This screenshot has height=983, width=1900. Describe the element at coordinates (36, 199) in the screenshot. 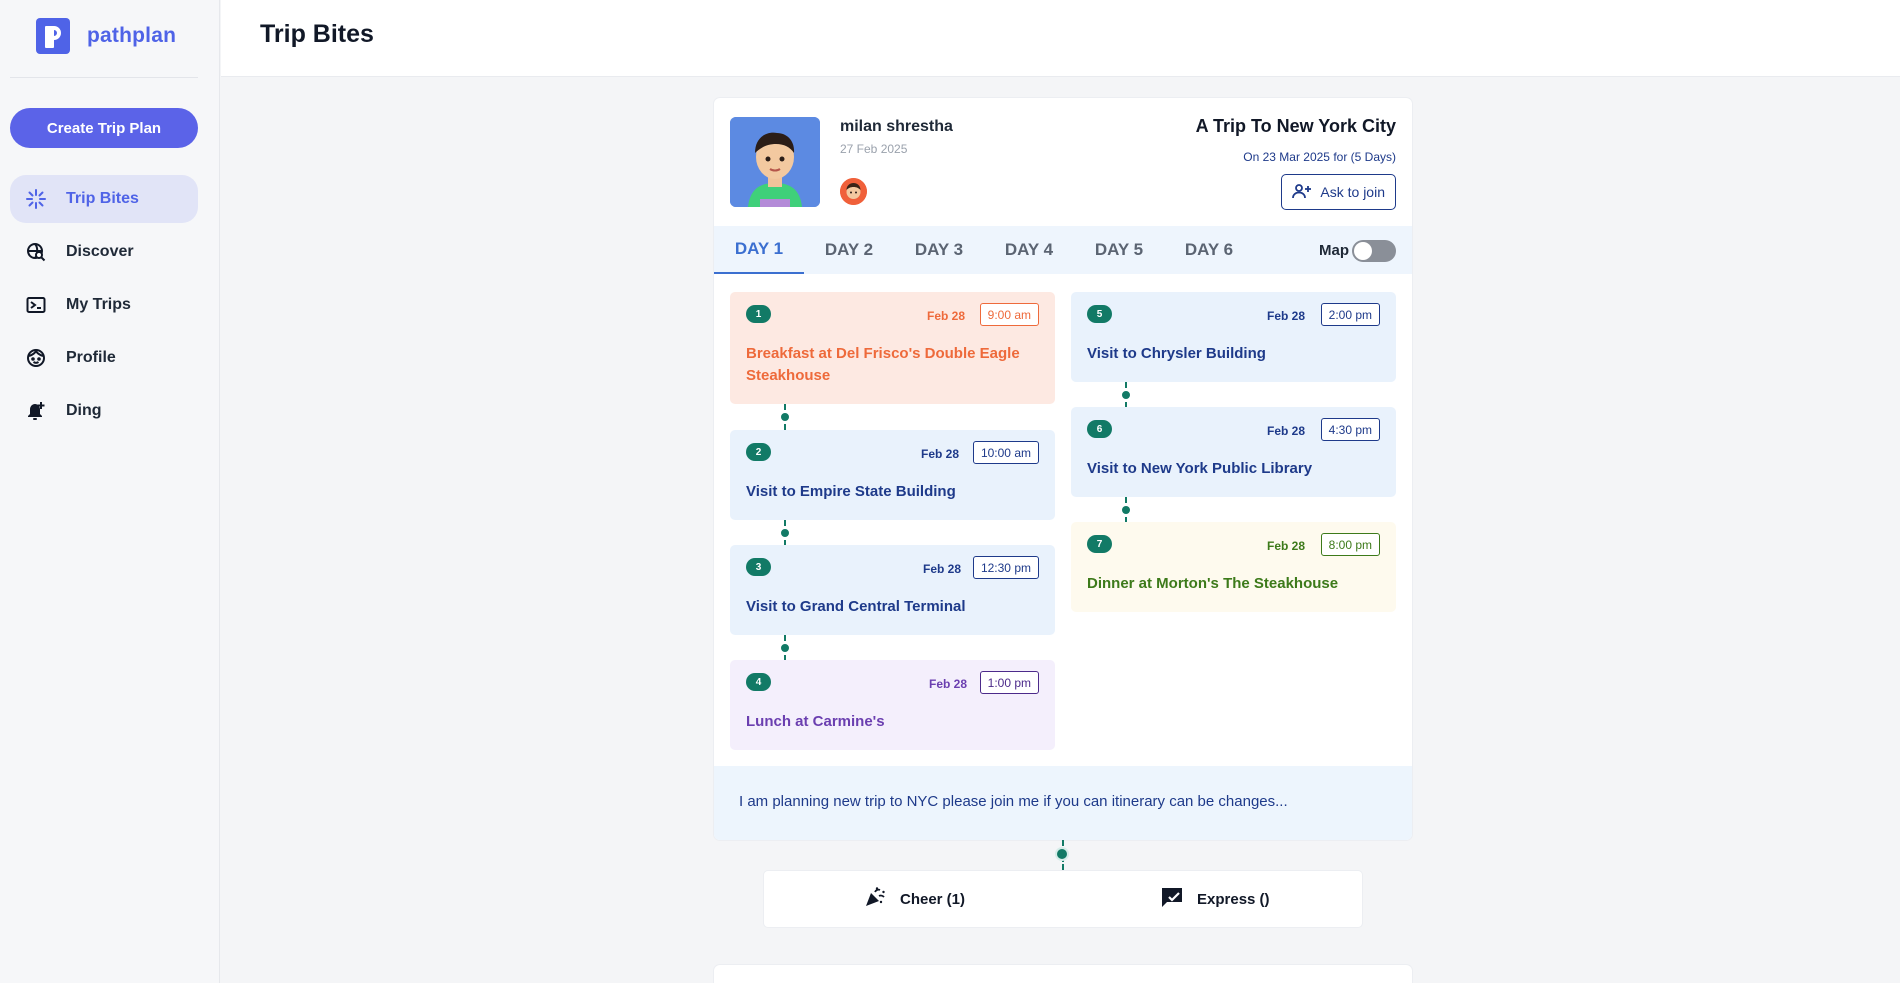

I see `sparkle-icon` at that location.